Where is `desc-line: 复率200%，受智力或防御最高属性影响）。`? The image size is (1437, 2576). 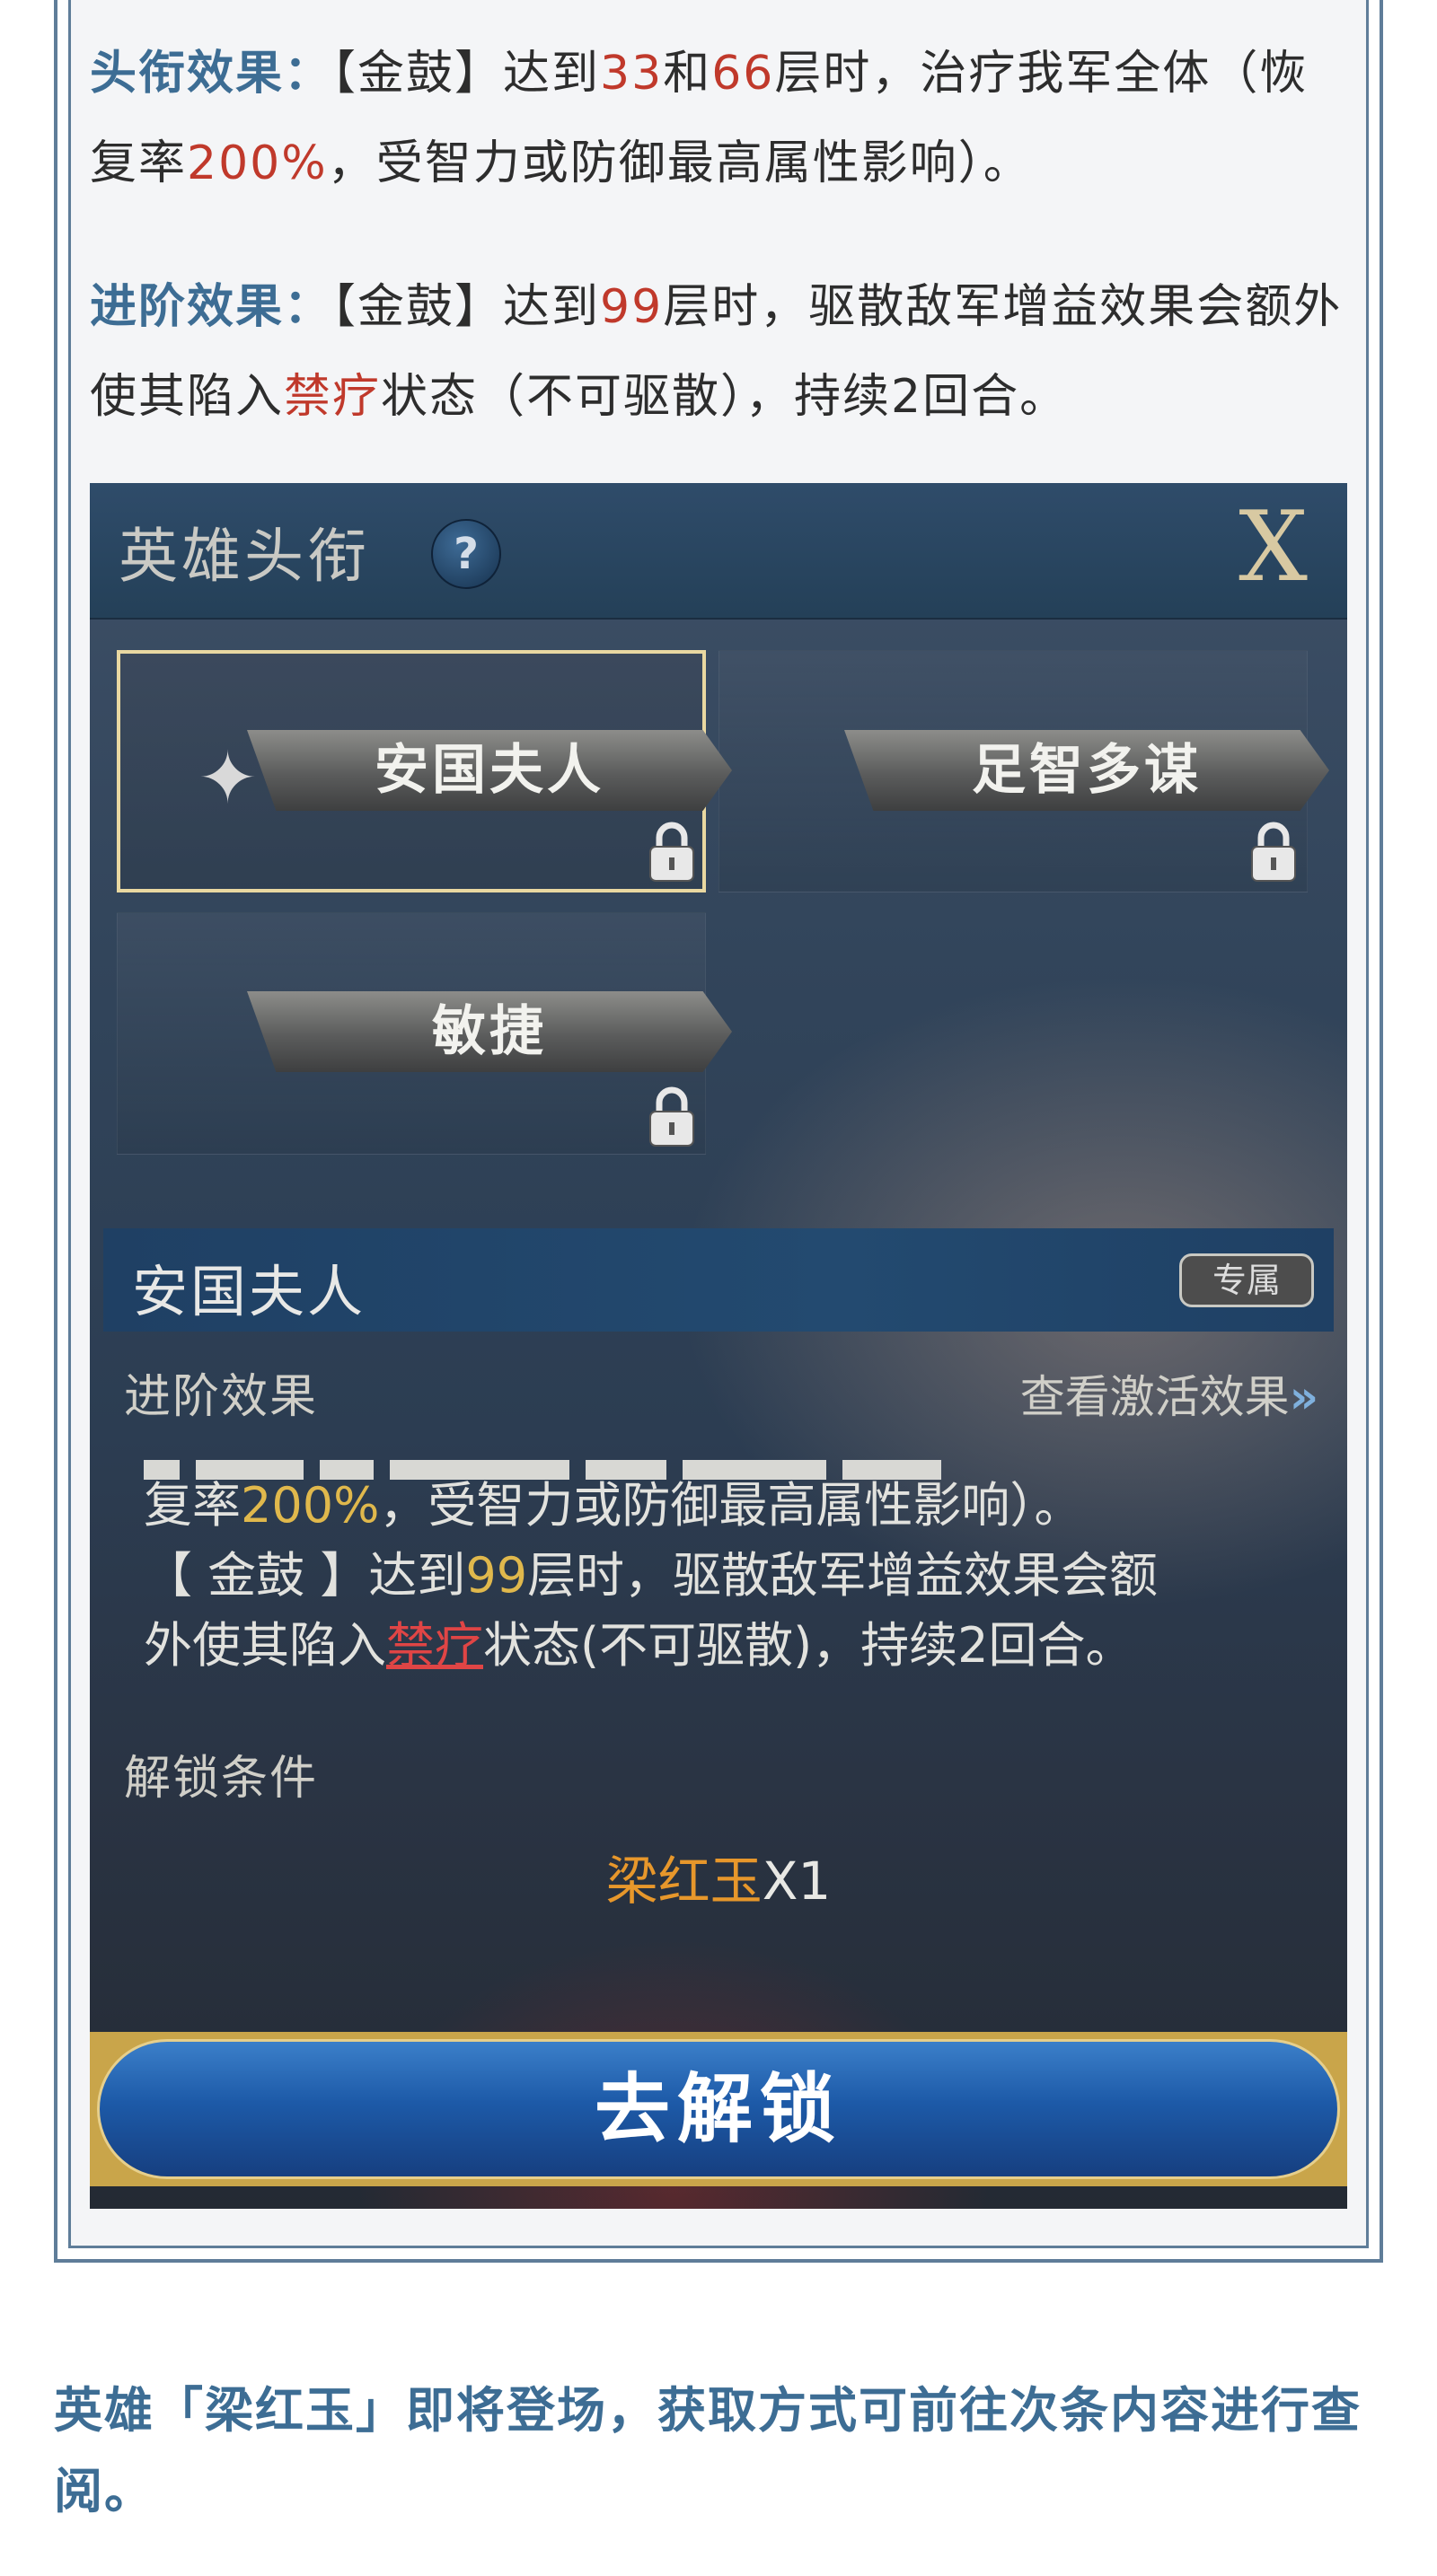 desc-line: 复率200%，受智力或防御最高属性影响）。 is located at coordinates (727, 1506).